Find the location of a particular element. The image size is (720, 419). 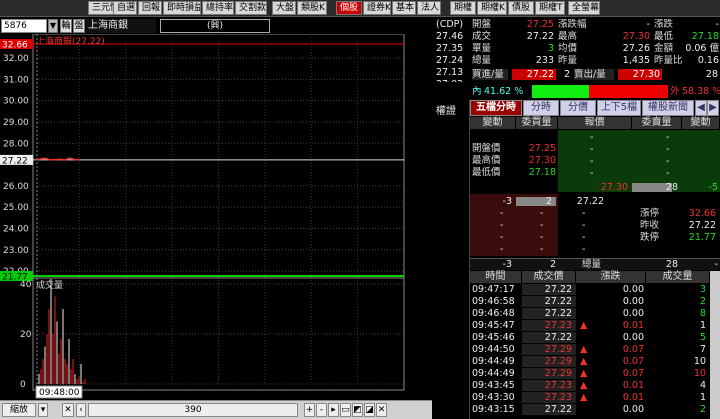

code-dropdown-button: ▼ is located at coordinates (53, 26).